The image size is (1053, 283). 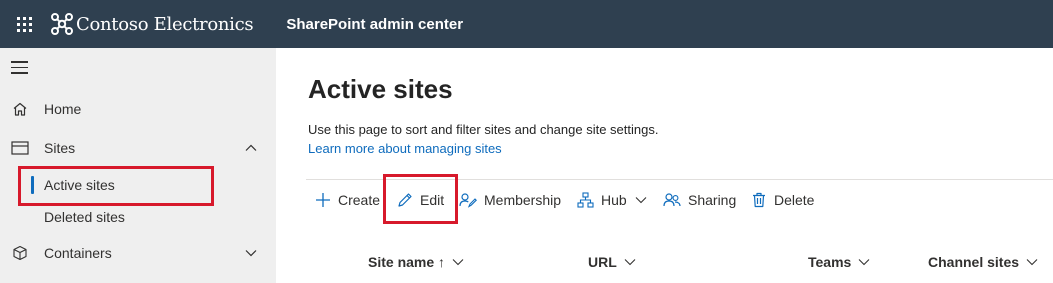 I want to click on membership-button: Membership, so click(x=510, y=200).